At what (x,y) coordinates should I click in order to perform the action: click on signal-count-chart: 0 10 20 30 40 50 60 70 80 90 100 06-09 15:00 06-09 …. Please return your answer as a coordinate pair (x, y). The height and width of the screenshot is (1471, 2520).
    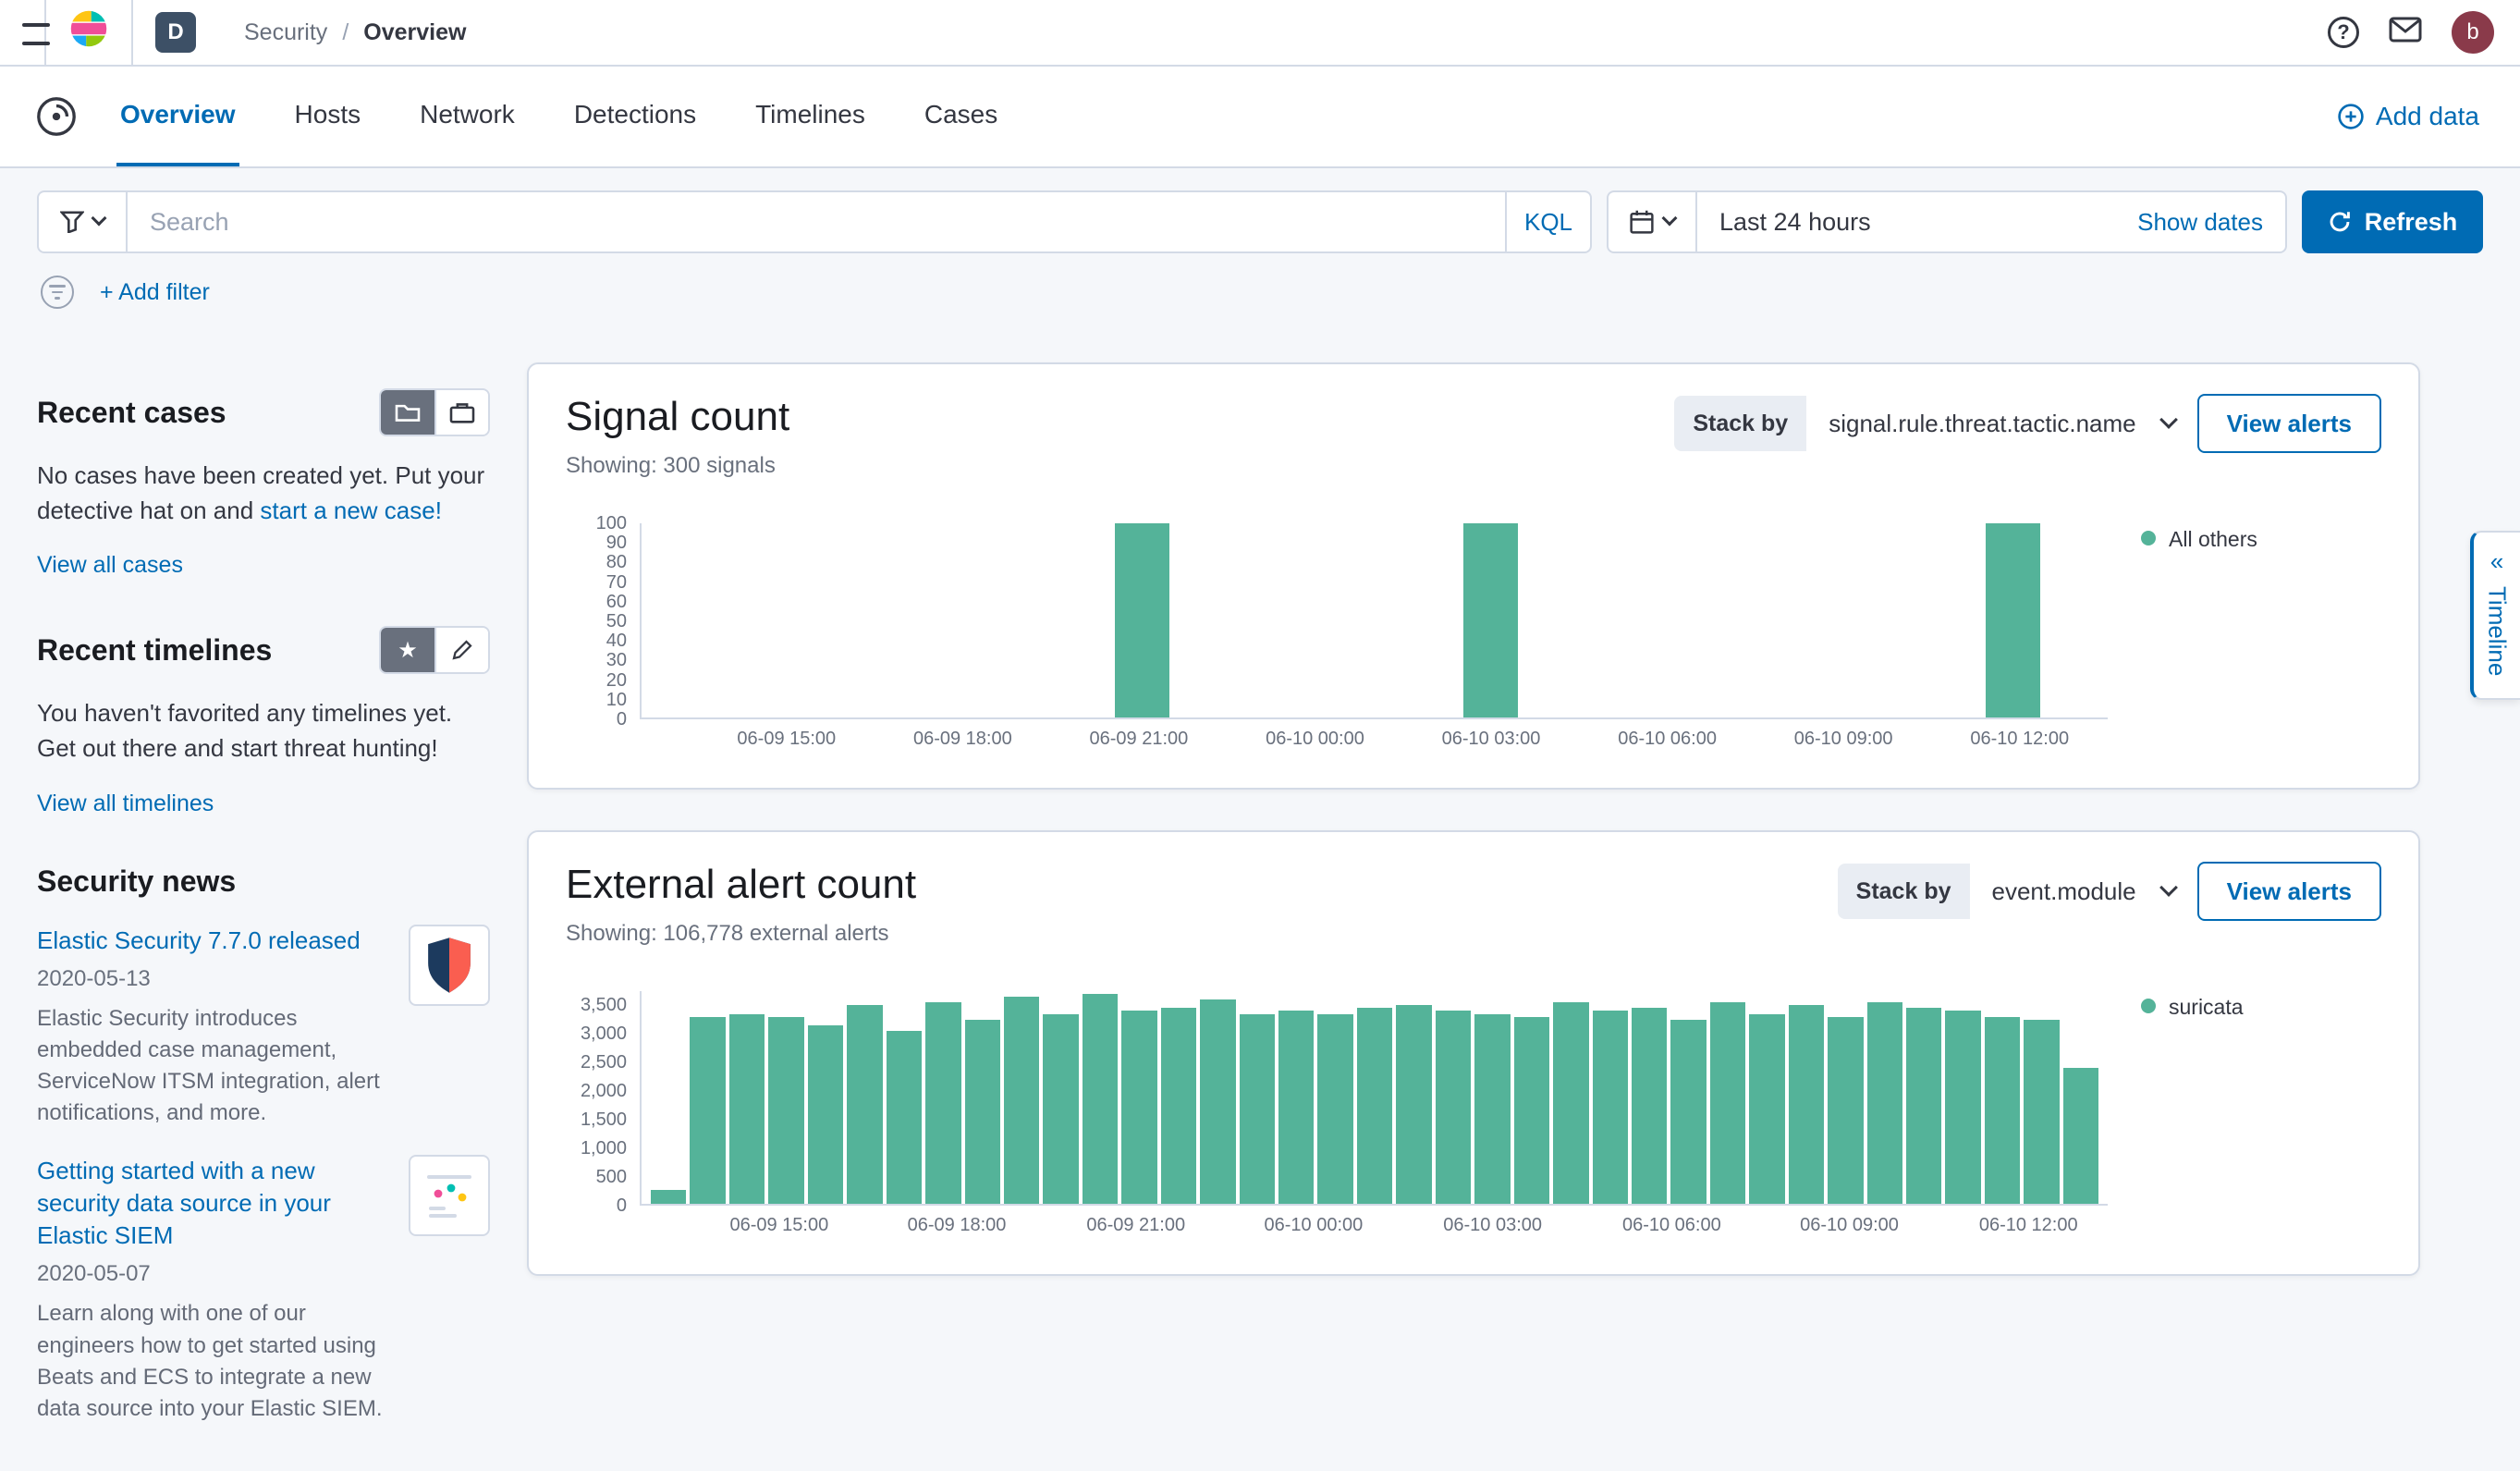
    Looking at the image, I should click on (1337, 636).